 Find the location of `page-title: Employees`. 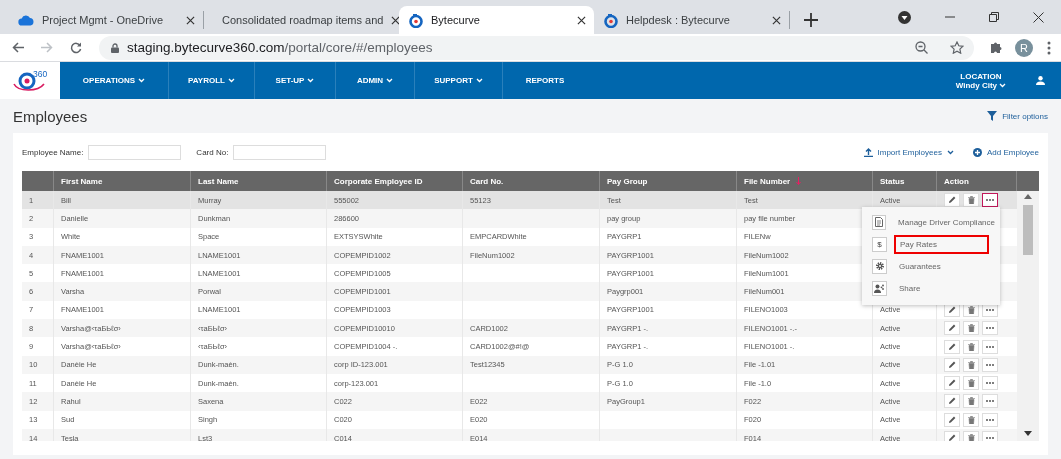

page-title: Employees is located at coordinates (50, 116).